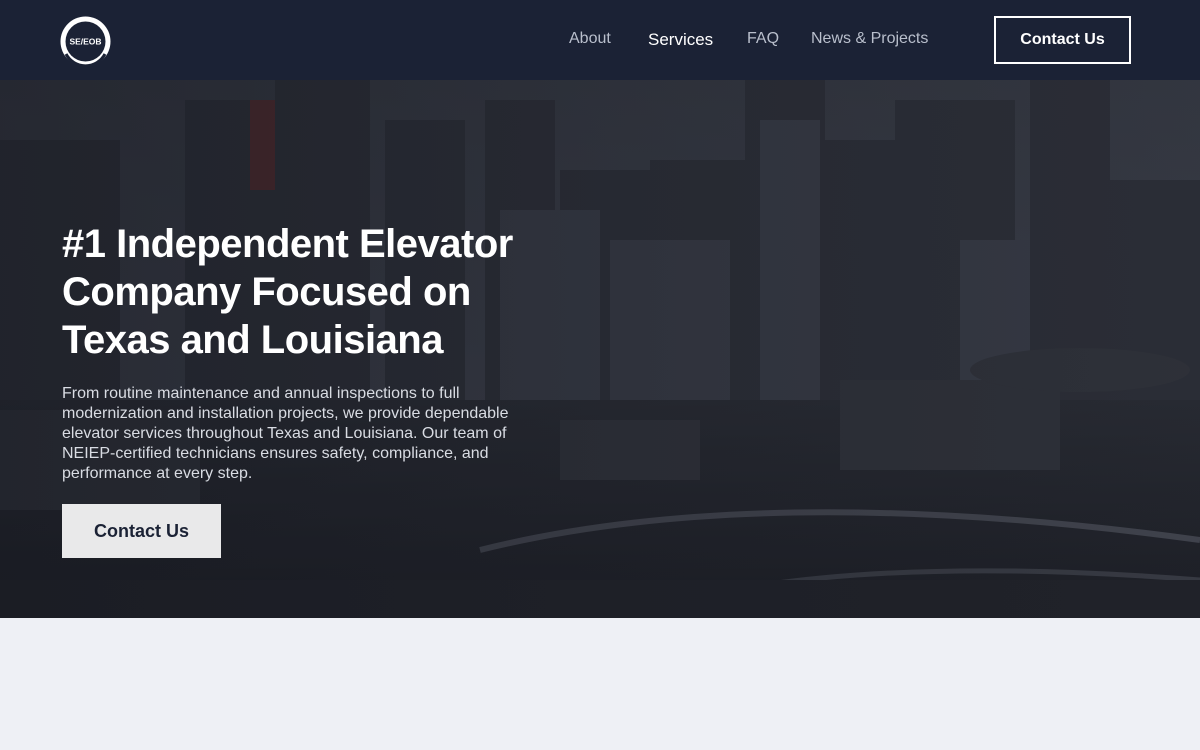  What do you see at coordinates (763, 39) in the screenshot?
I see `nav-link-faq: FAQ` at bounding box center [763, 39].